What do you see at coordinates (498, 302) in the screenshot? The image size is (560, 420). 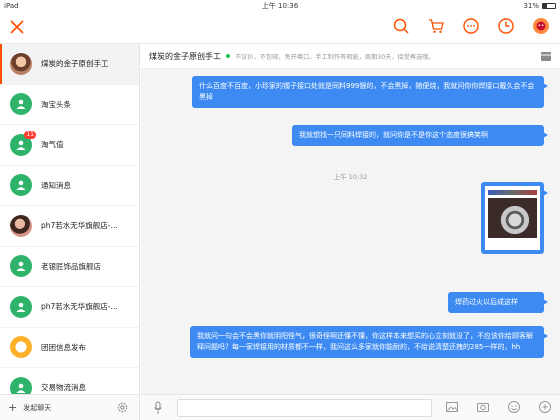 I see `message-bubble: 焊药过火以后成这样` at bounding box center [498, 302].